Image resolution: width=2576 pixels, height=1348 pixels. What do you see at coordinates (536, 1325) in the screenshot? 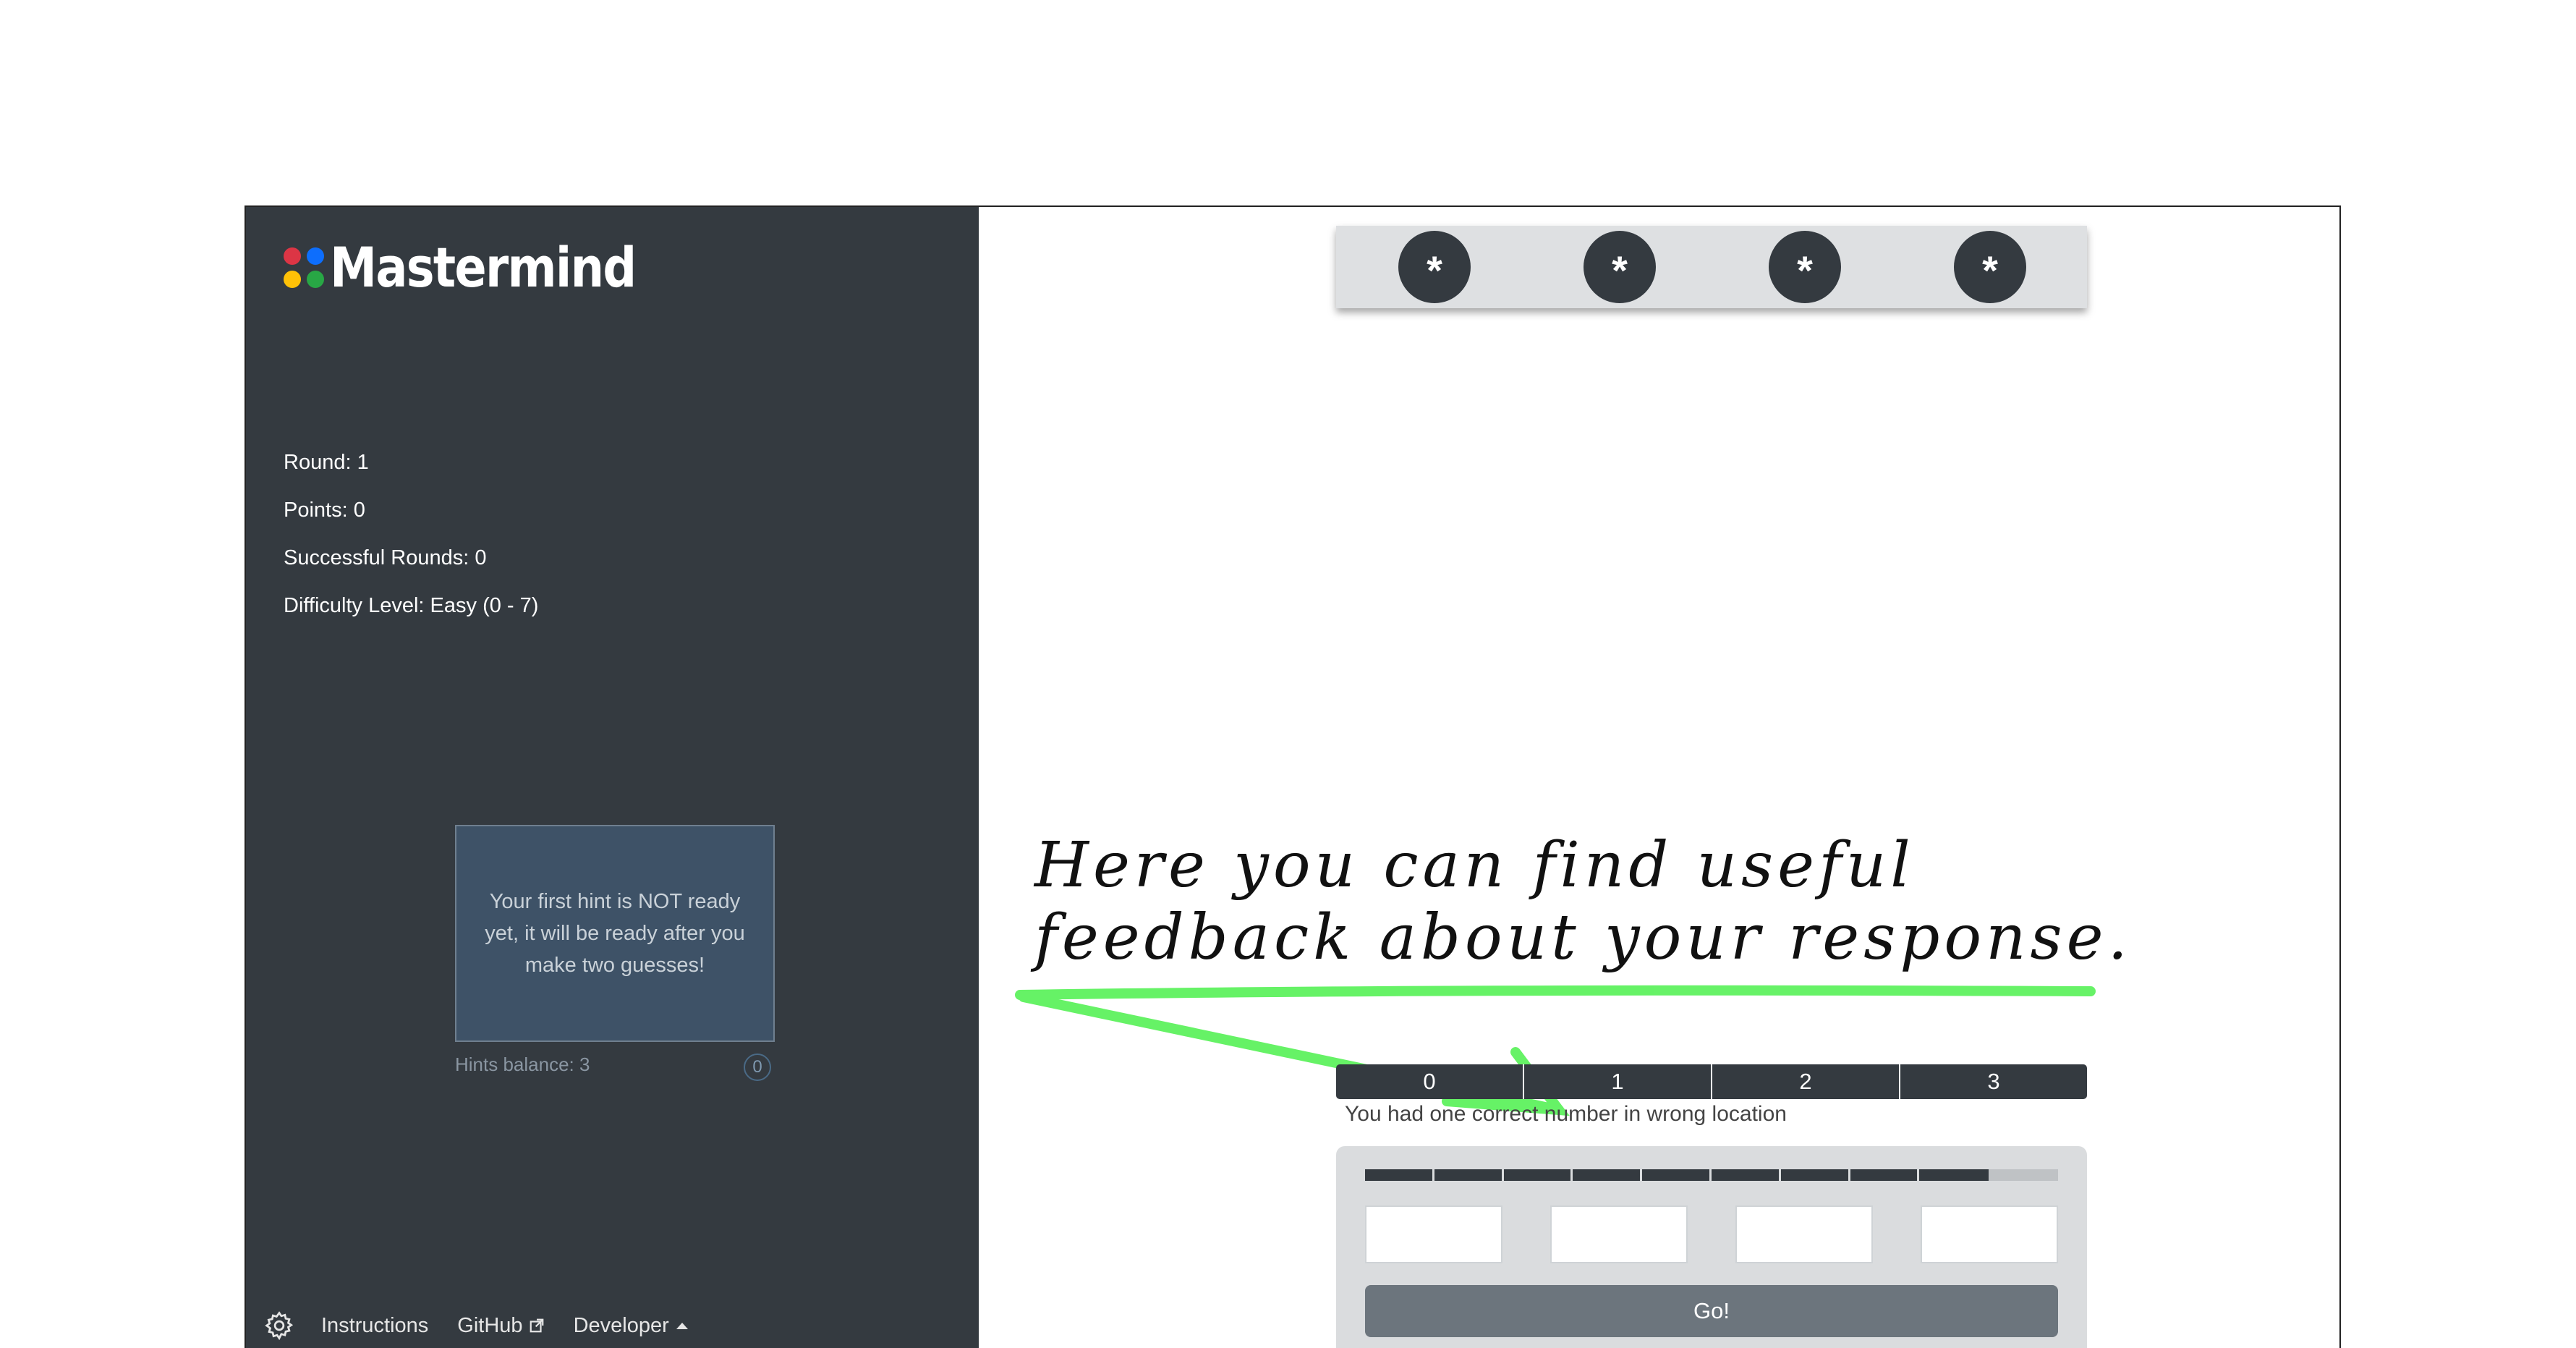
I see `external-link-icon` at bounding box center [536, 1325].